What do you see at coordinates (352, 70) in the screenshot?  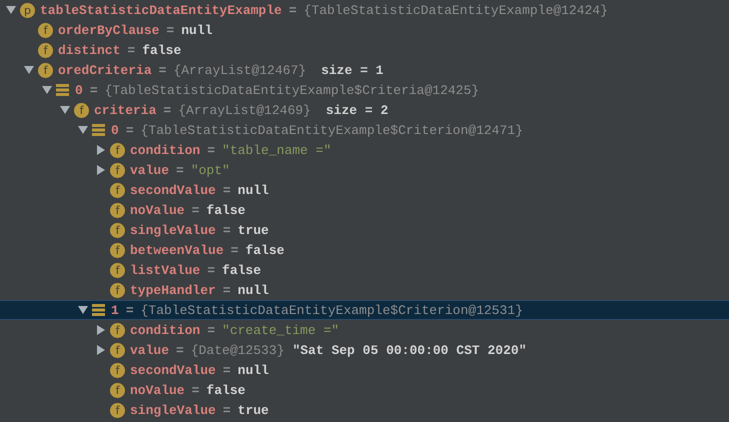 I see `collection-size: size = 1` at bounding box center [352, 70].